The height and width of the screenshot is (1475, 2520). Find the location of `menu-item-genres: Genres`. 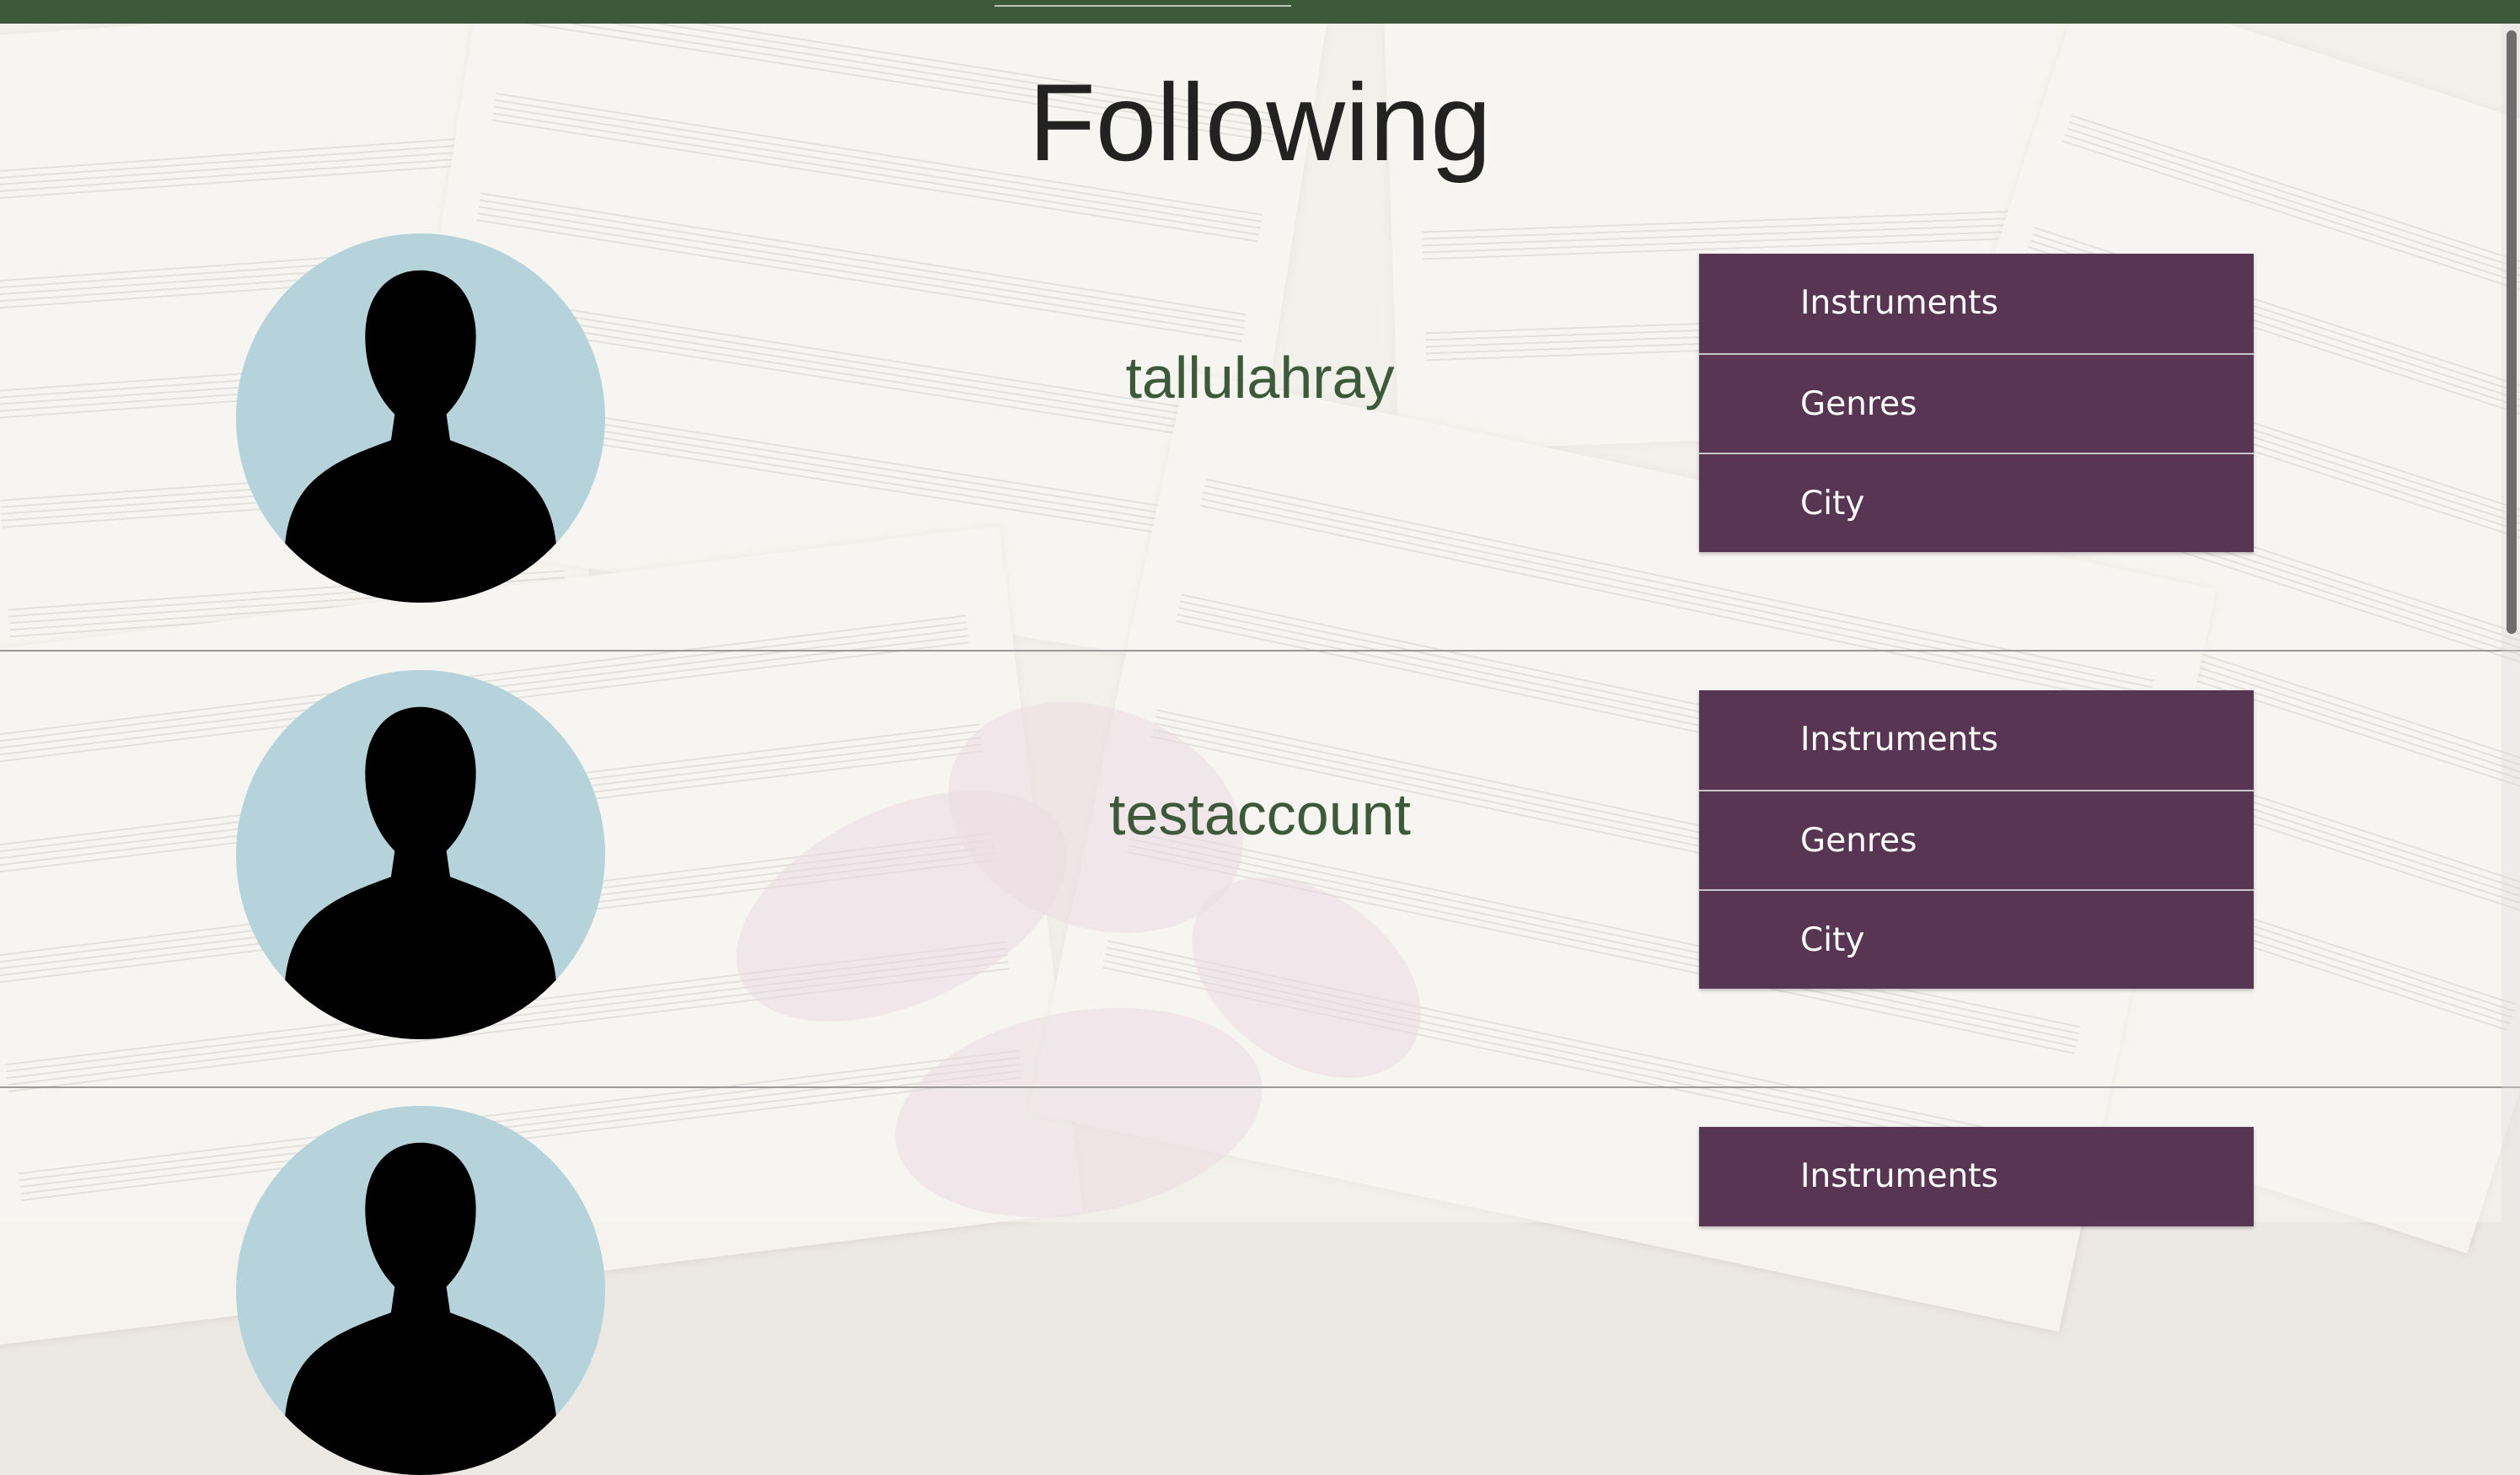

menu-item-genres: Genres is located at coordinates (1976, 839).